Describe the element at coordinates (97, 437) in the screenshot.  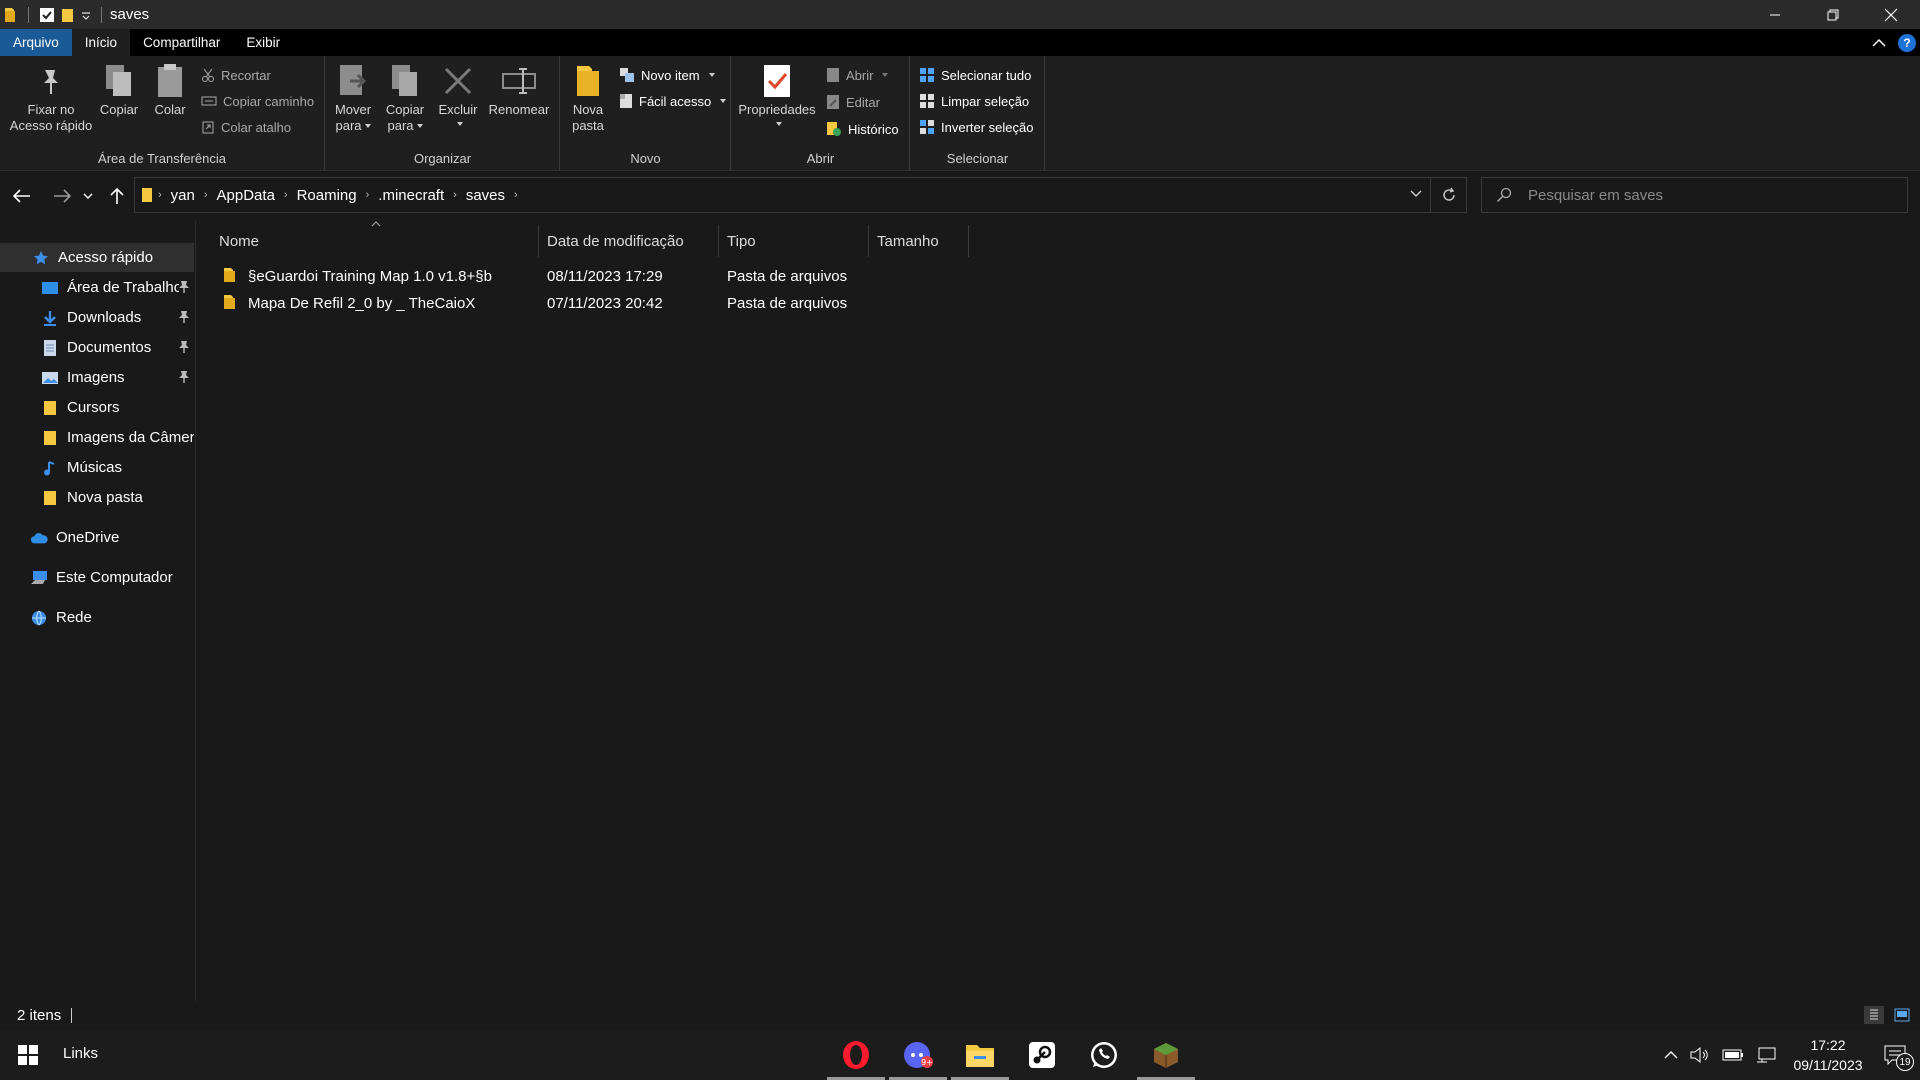
I see `nav-camera-roll: Imagens da Câmera` at that location.